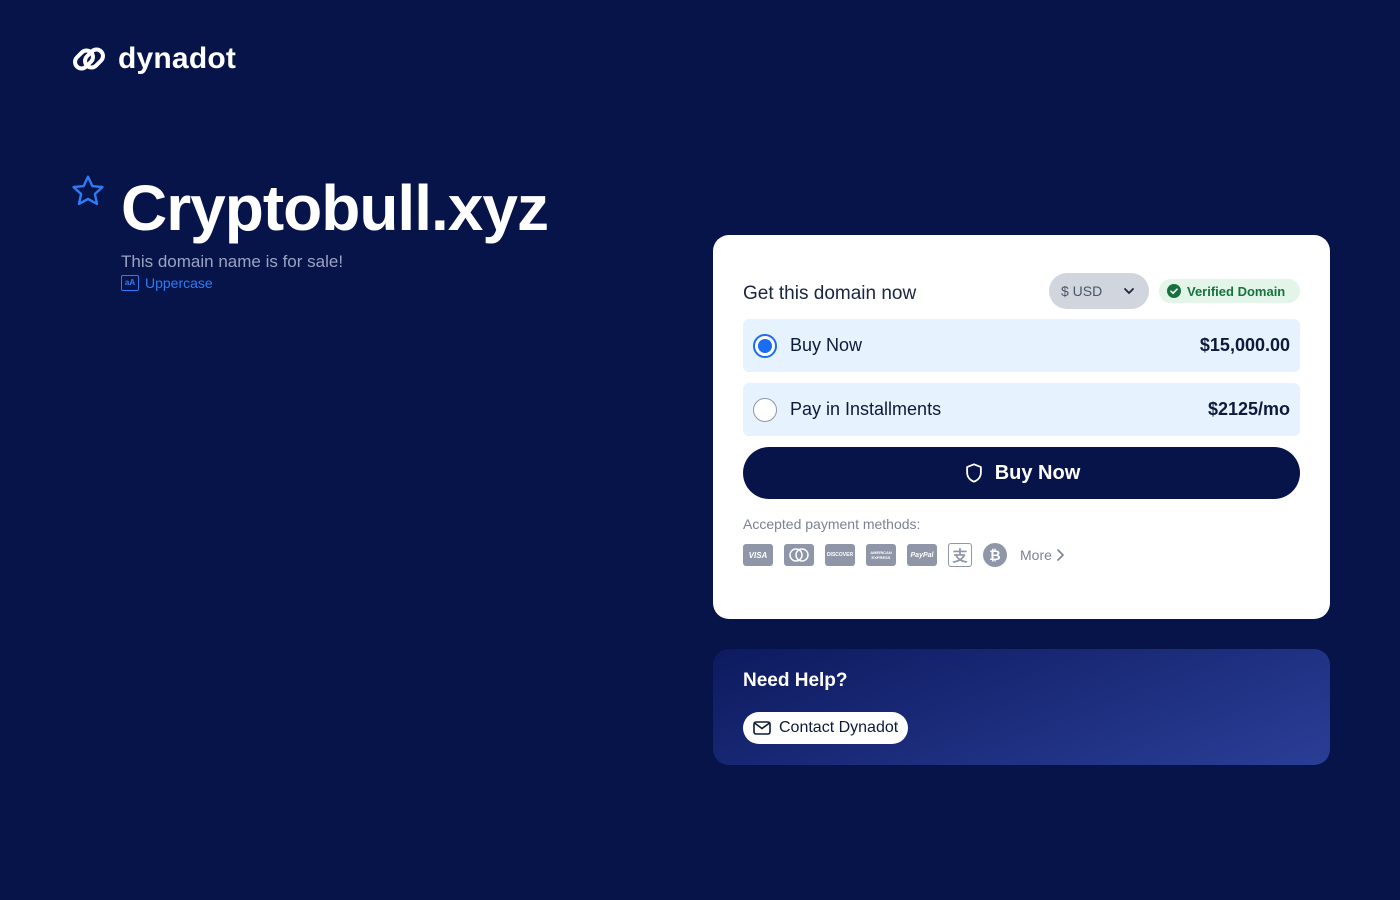 This screenshot has width=1400, height=900. What do you see at coordinates (177, 58) in the screenshot?
I see `brand-name: dynadot` at bounding box center [177, 58].